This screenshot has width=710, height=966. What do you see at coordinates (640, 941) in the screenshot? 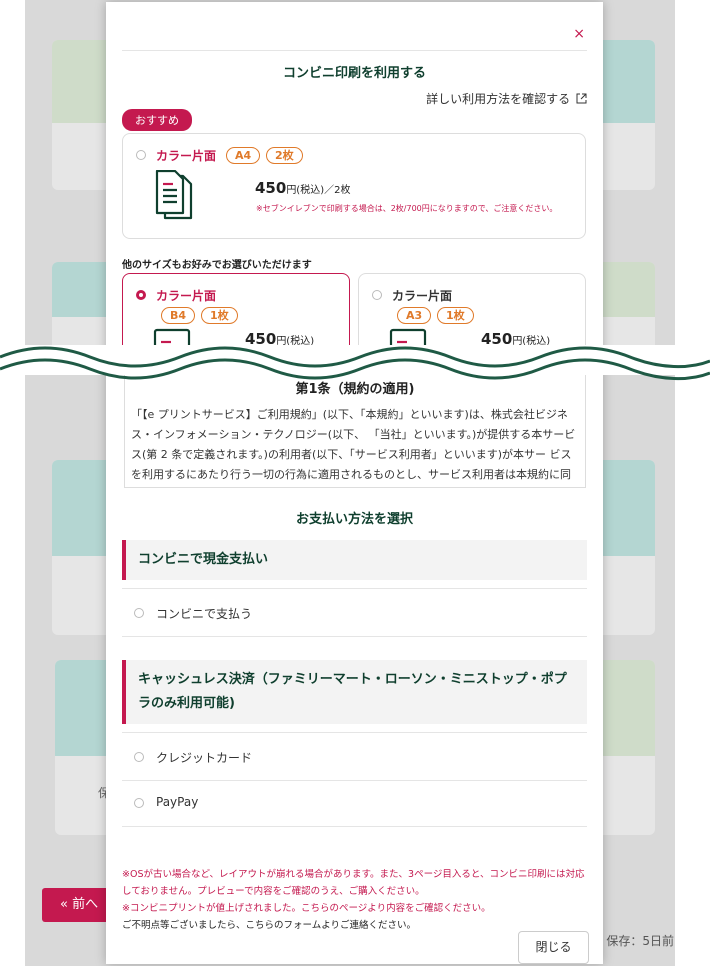
I see `storage-text: 保存：5日前` at bounding box center [640, 941].